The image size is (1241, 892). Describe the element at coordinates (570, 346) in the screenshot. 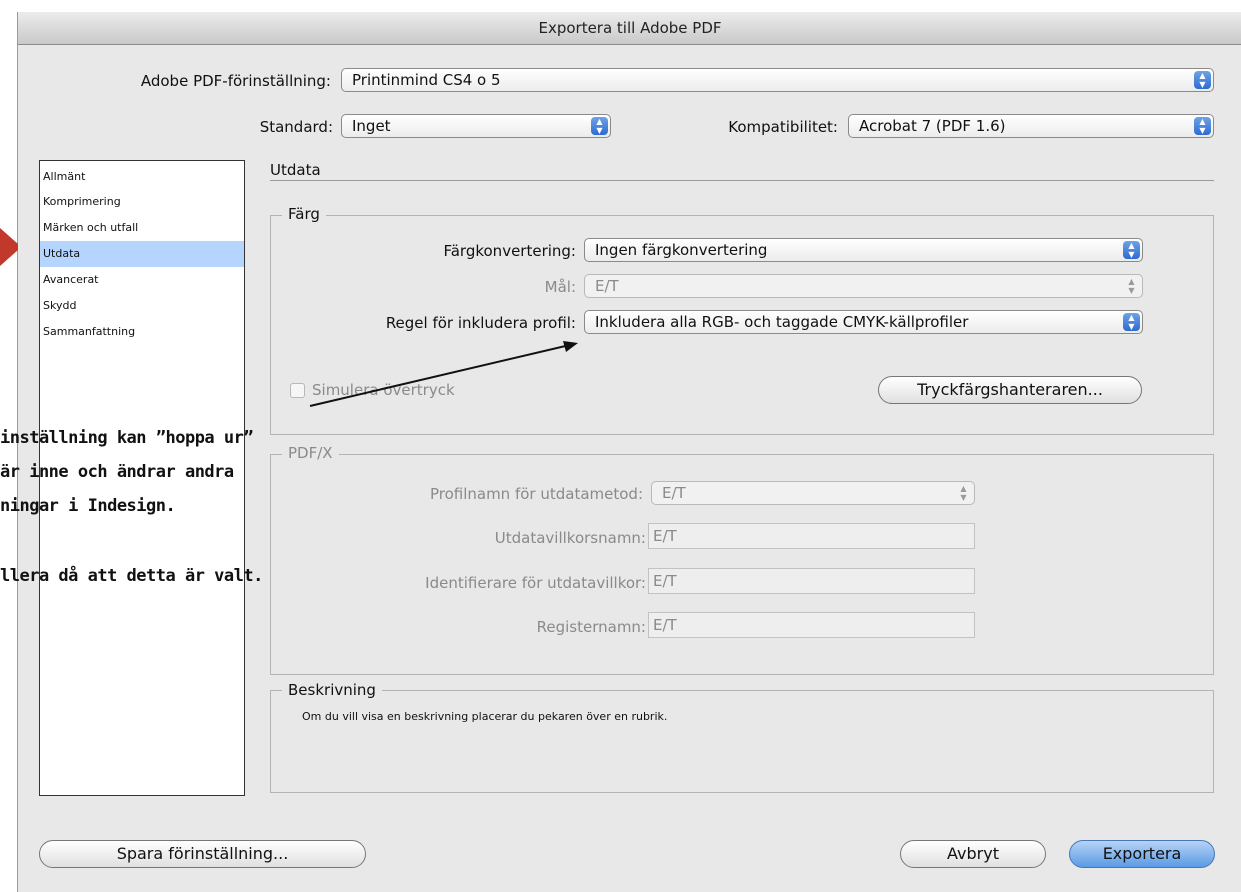

I see `annotation-arrowhead-icon` at that location.